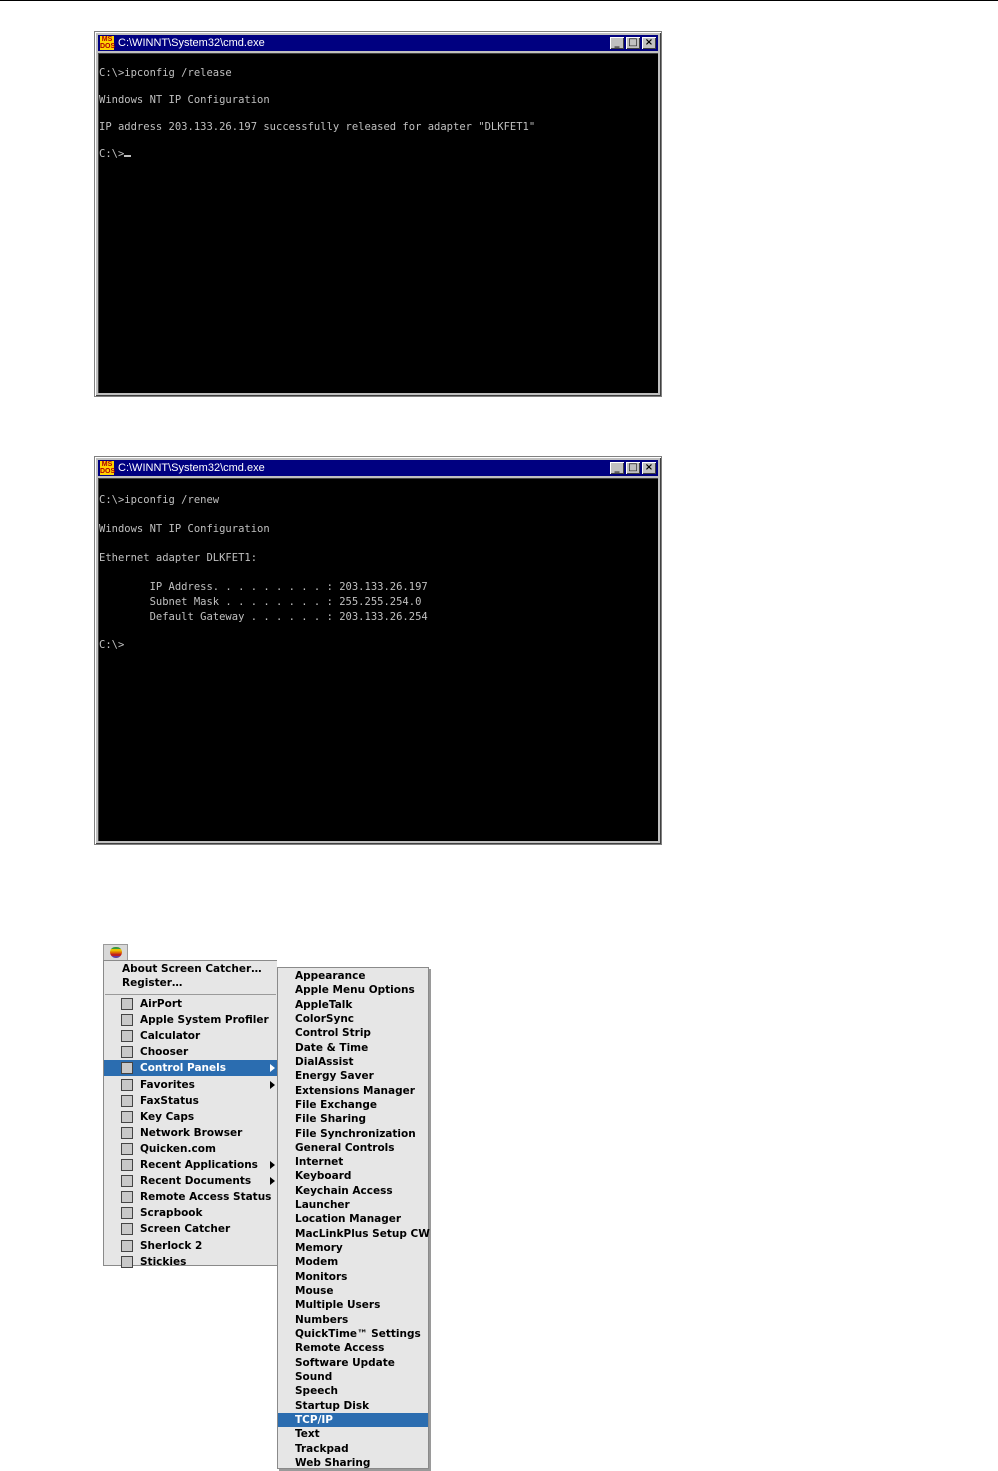 The image size is (998, 1471). What do you see at coordinates (190, 1101) in the screenshot?
I see `apple-menu-item: FaxStatus` at bounding box center [190, 1101].